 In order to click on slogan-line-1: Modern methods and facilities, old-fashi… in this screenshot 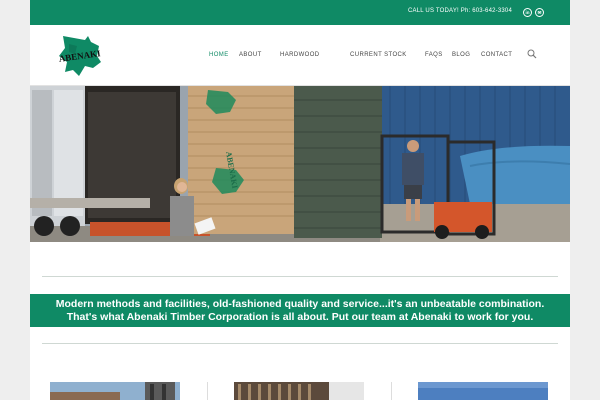, I will do `click(300, 304)`.